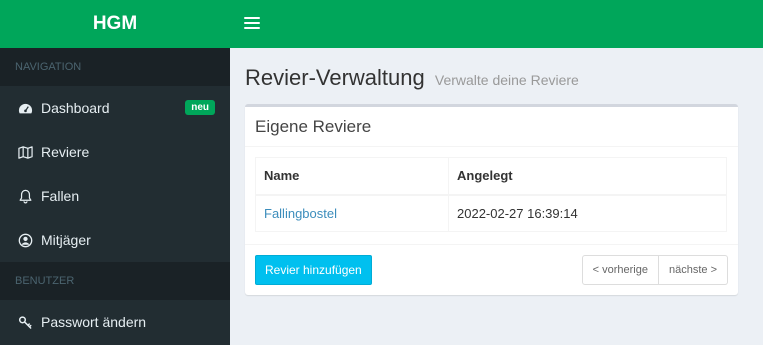 Image resolution: width=763 pixels, height=345 pixels. I want to click on sidebar-item-fallen: Fallen, so click(115, 196).